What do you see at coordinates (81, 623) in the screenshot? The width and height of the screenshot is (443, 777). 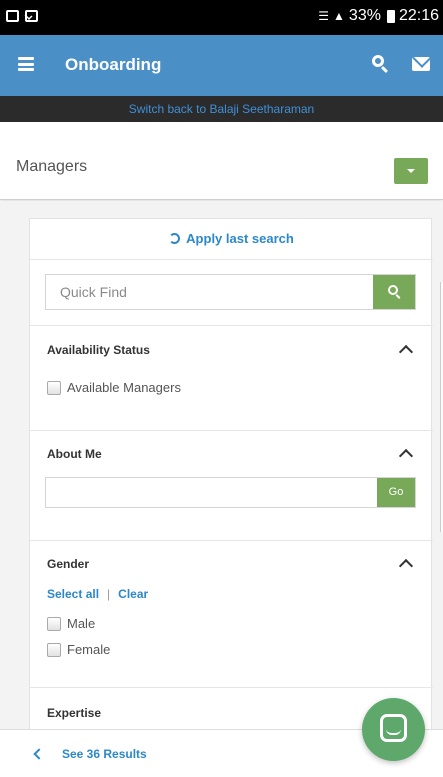 I see `option-label: Male` at bounding box center [81, 623].